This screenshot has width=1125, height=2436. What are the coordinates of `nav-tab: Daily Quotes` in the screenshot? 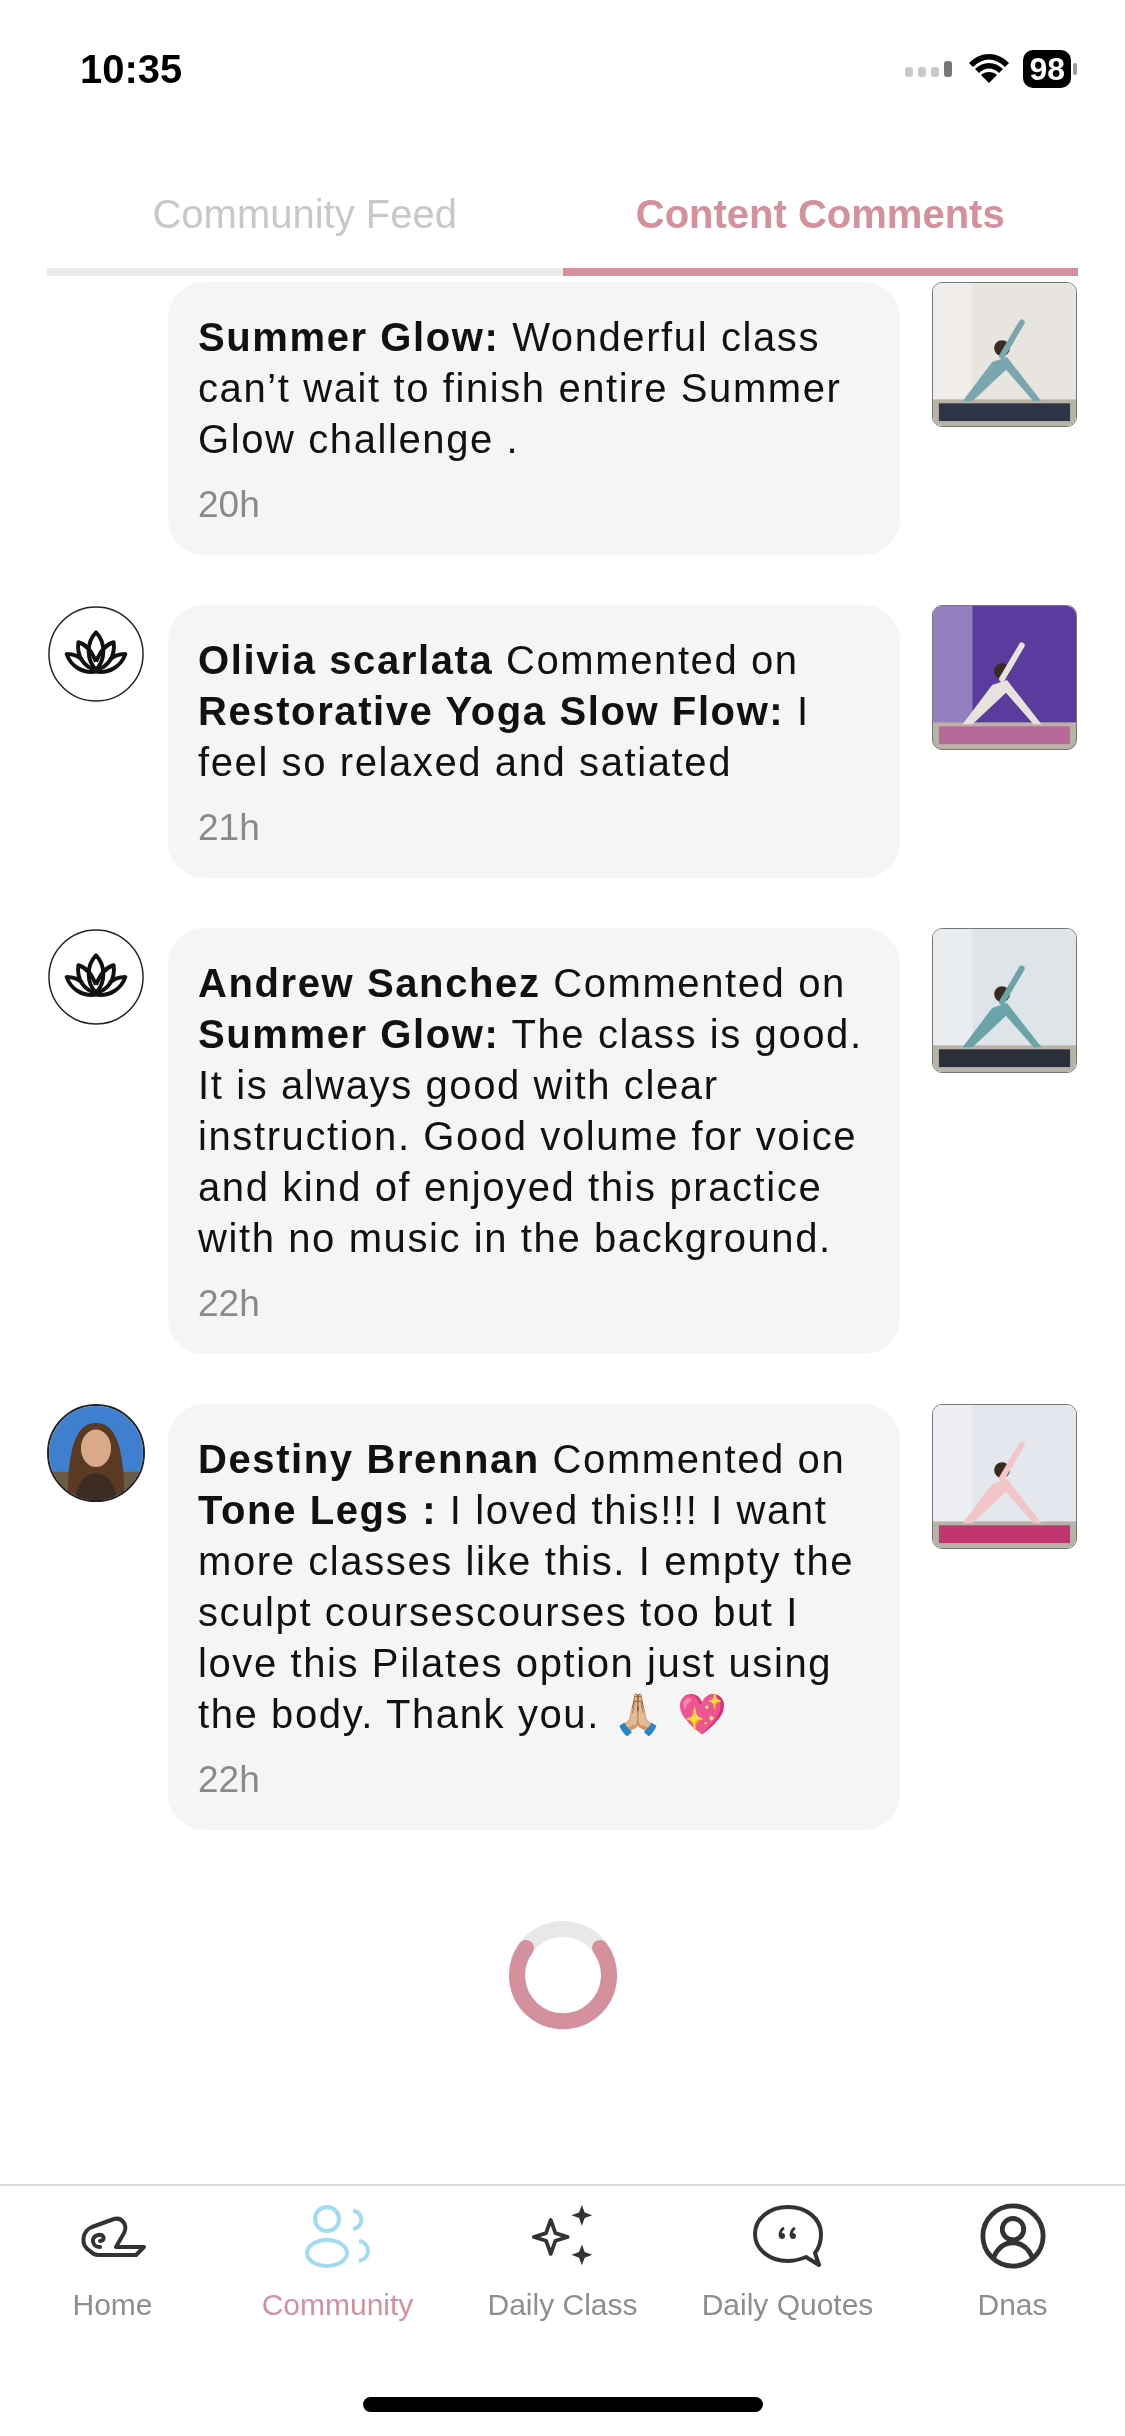 It's located at (787, 2263).